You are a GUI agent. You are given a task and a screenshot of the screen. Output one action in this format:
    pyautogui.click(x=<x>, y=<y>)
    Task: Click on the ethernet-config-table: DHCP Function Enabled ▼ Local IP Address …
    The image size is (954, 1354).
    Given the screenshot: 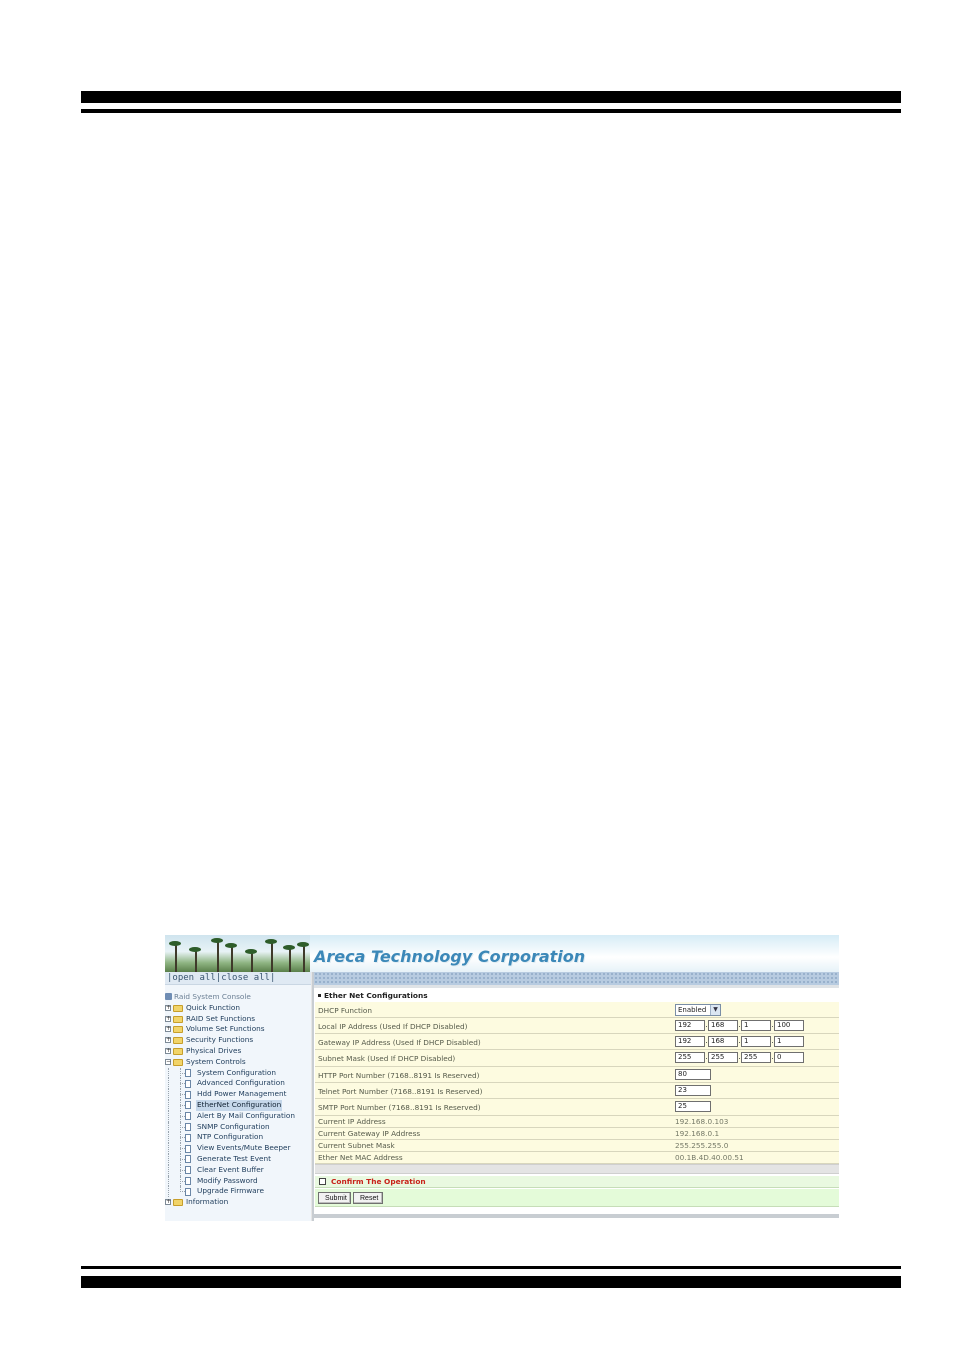 What is the action you would take?
    pyautogui.click(x=577, y=1083)
    